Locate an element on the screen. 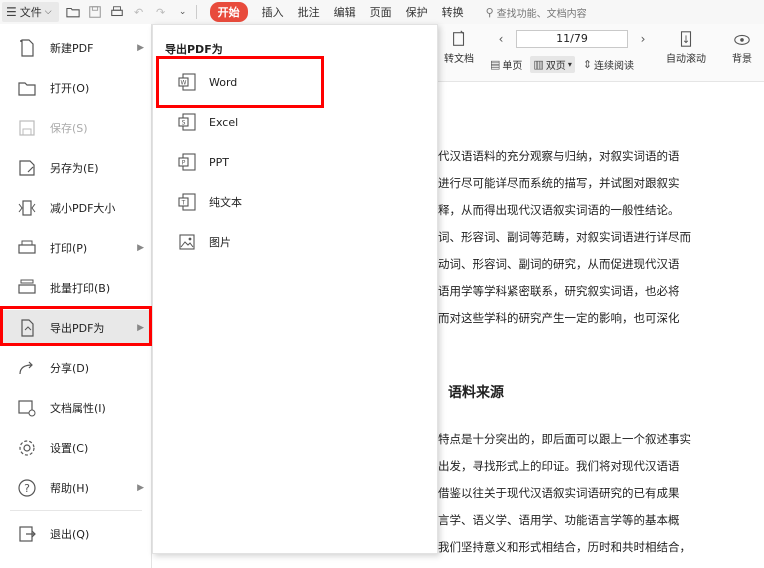 This screenshot has width=764, height=568. prev-page-icon: ‹ is located at coordinates (501, 39).